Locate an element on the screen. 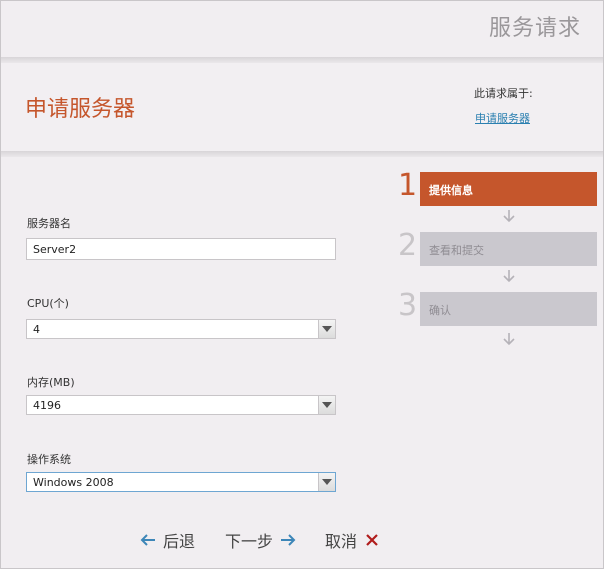 Image resolution: width=604 pixels, height=569 pixels. cancel-label: 取消 is located at coordinates (341, 541).